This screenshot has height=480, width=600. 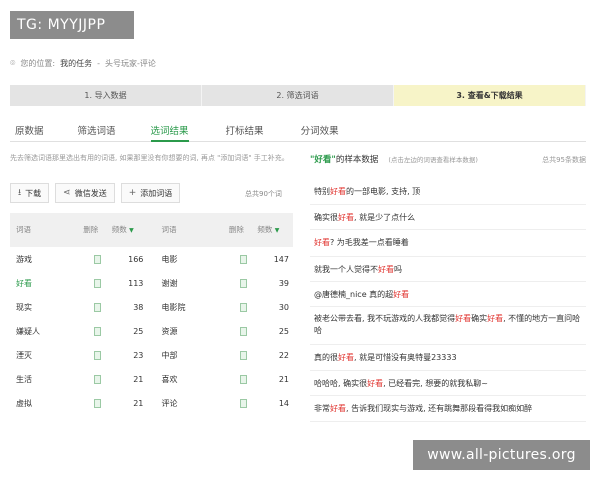 I want to click on sample-text: @唐德楠_nice 真的超, so click(x=354, y=294).